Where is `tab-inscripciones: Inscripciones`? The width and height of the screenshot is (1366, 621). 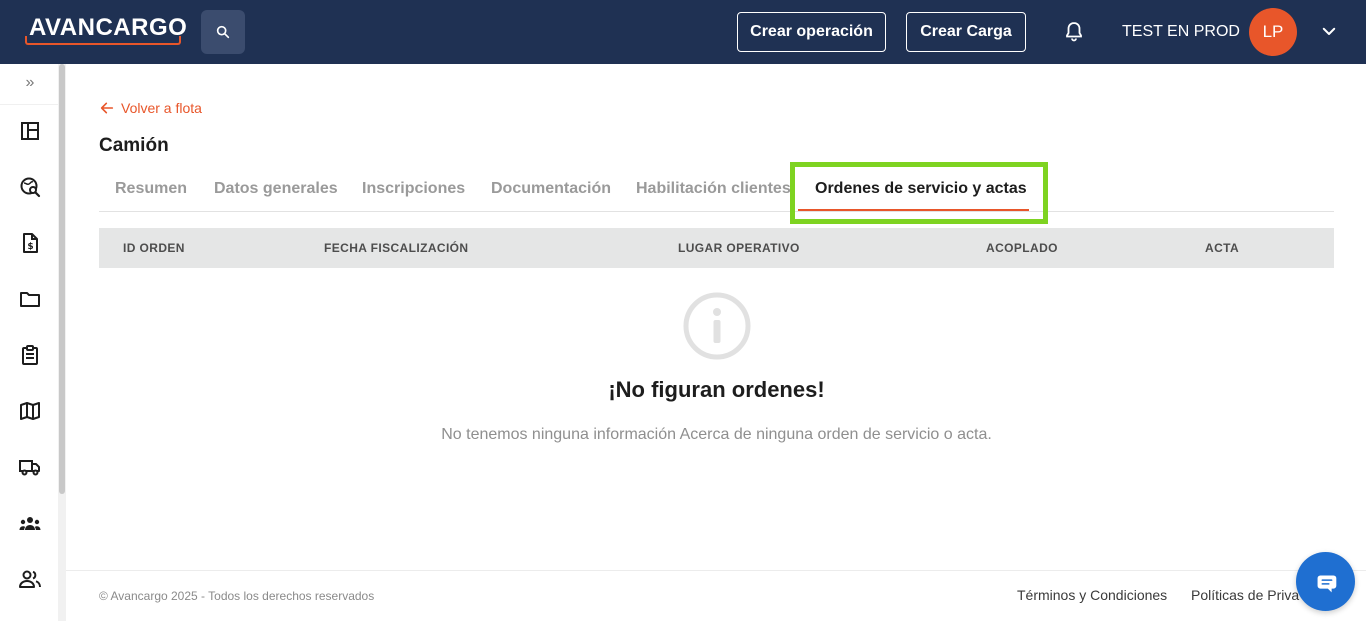
tab-inscripciones: Inscripciones is located at coordinates (413, 189).